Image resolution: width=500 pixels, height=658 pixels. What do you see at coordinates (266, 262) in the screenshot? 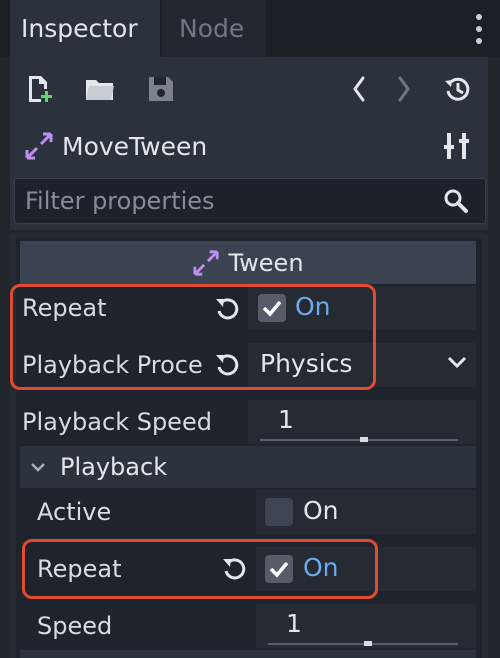
I see `section-title: Tween` at bounding box center [266, 262].